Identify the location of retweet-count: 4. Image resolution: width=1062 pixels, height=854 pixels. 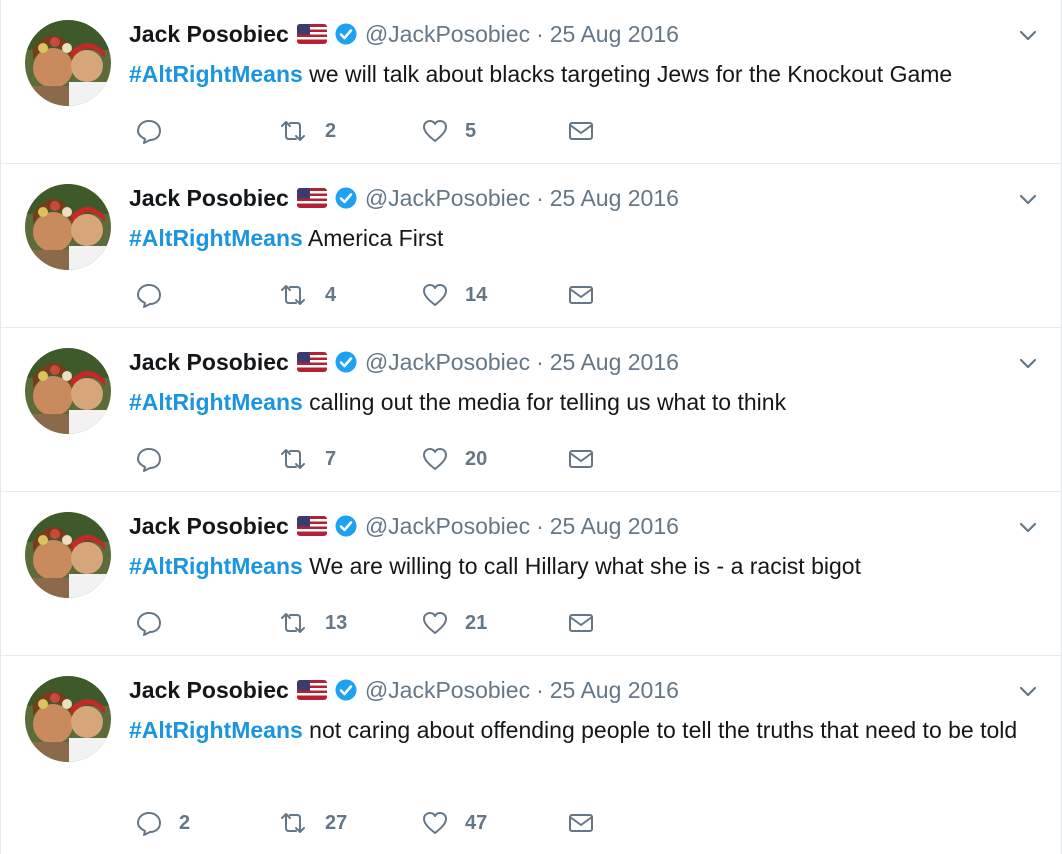
(331, 294).